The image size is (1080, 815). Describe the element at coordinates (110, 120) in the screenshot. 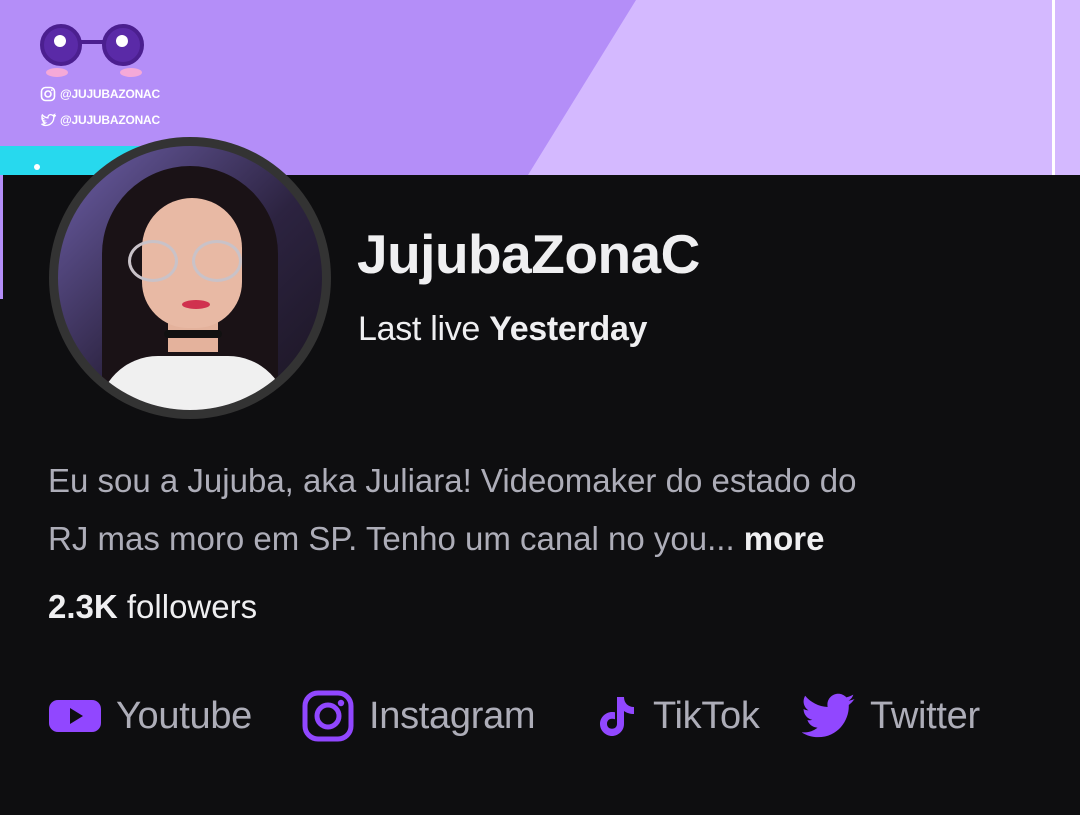

I see `twitter-handle-text: @JUJUBAZONAC` at that location.